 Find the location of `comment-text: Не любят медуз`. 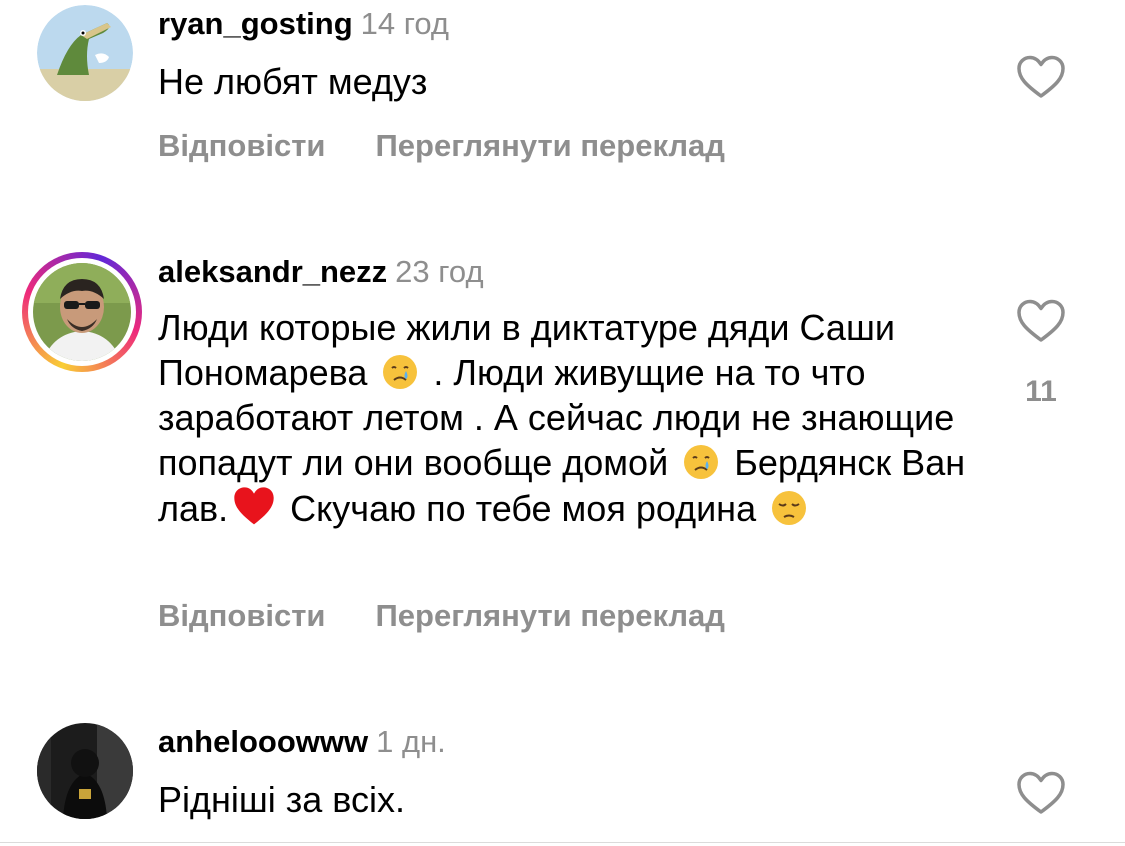

comment-text: Не любят медуз is located at coordinates (293, 81).